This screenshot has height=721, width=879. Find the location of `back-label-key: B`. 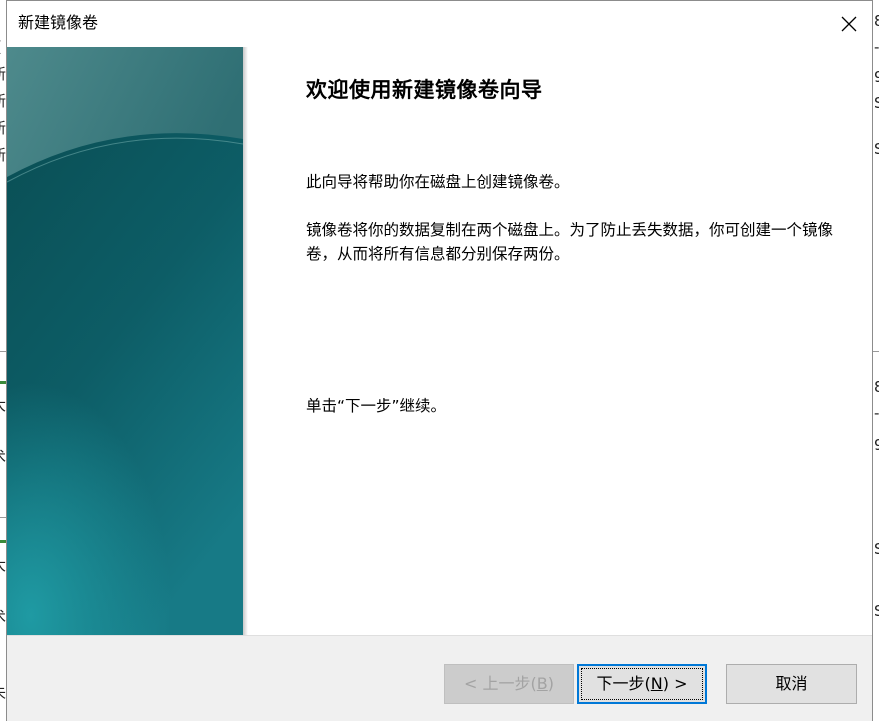

back-label-key: B is located at coordinates (542, 683).